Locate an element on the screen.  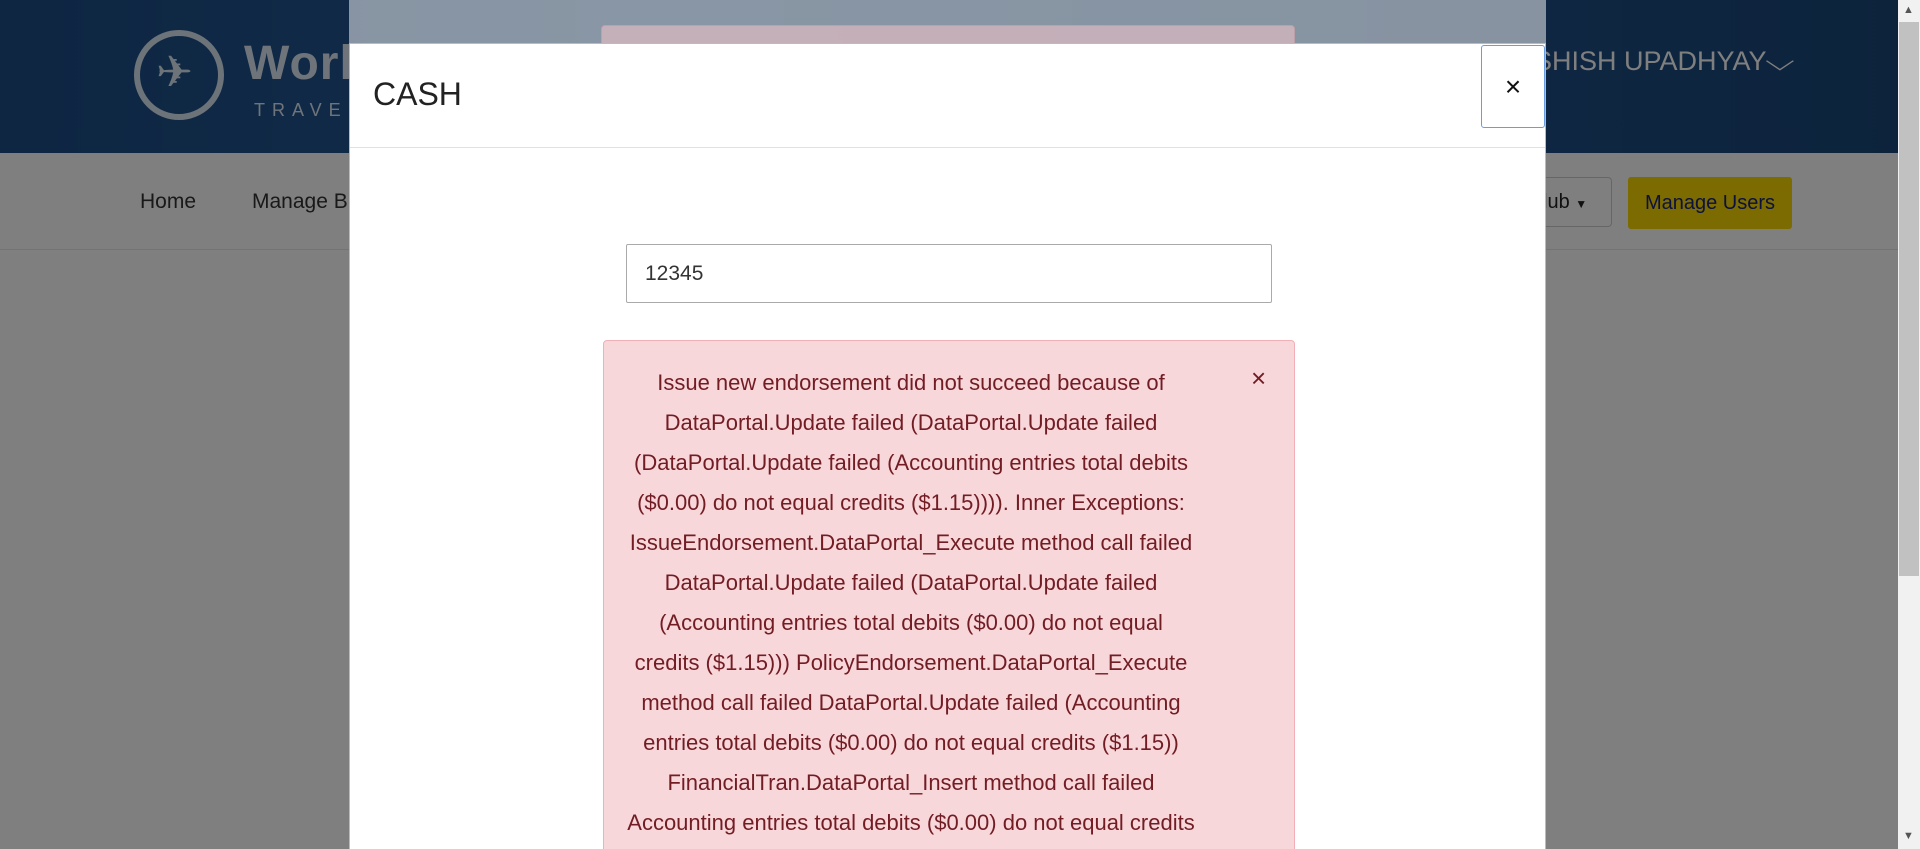
alert-close-icon: × is located at coordinates (1258, 378).